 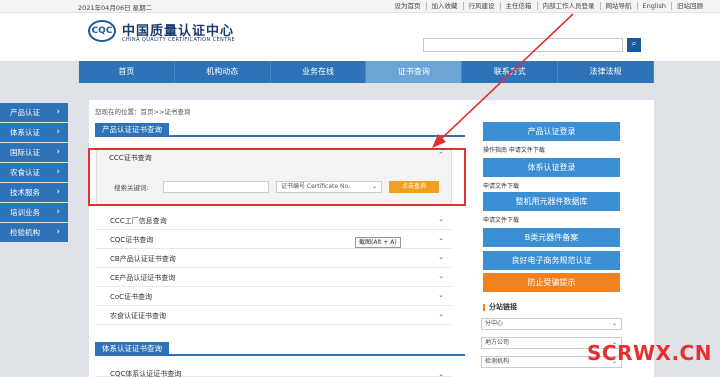 I want to click on accordion-item: CE产品认证证书查询 ⌄, so click(x=274, y=277).